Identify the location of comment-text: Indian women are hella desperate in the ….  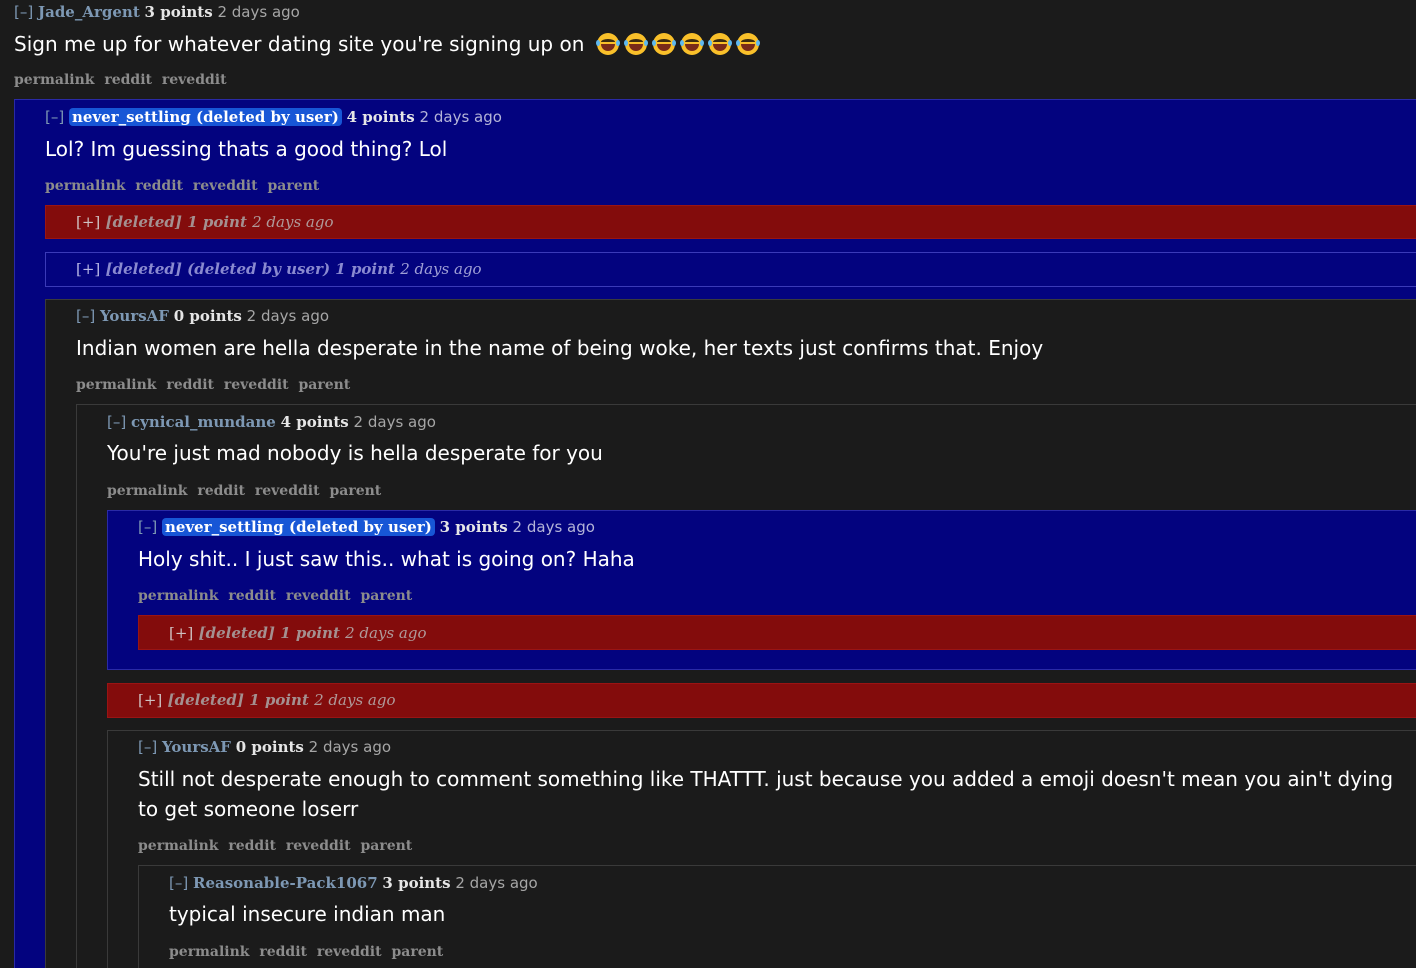
(560, 348).